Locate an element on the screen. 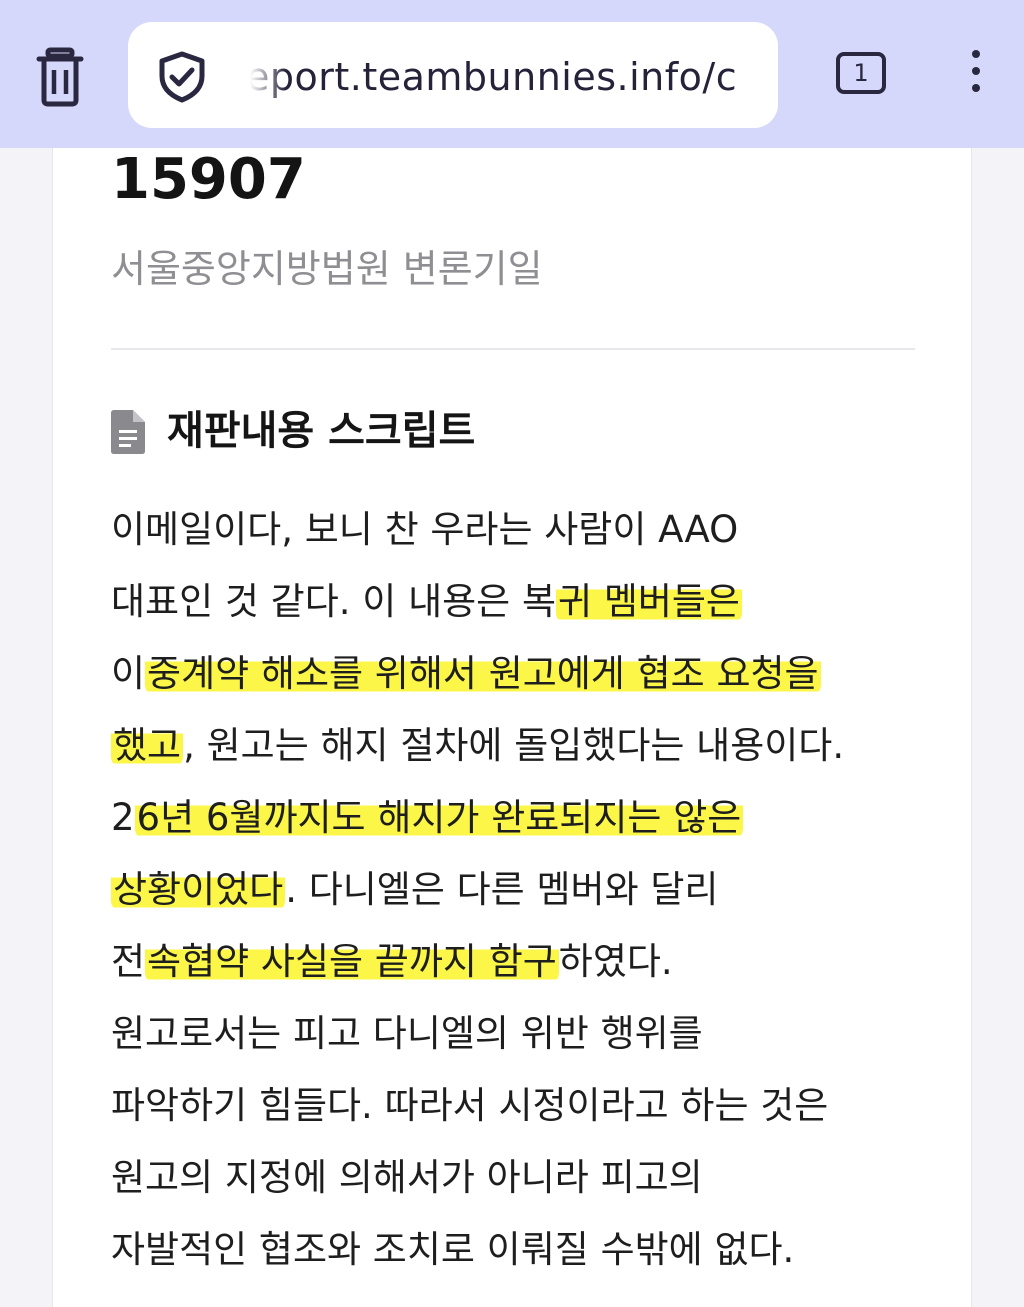 The height and width of the screenshot is (1307, 1024). shield-check-icon is located at coordinates (182, 77).